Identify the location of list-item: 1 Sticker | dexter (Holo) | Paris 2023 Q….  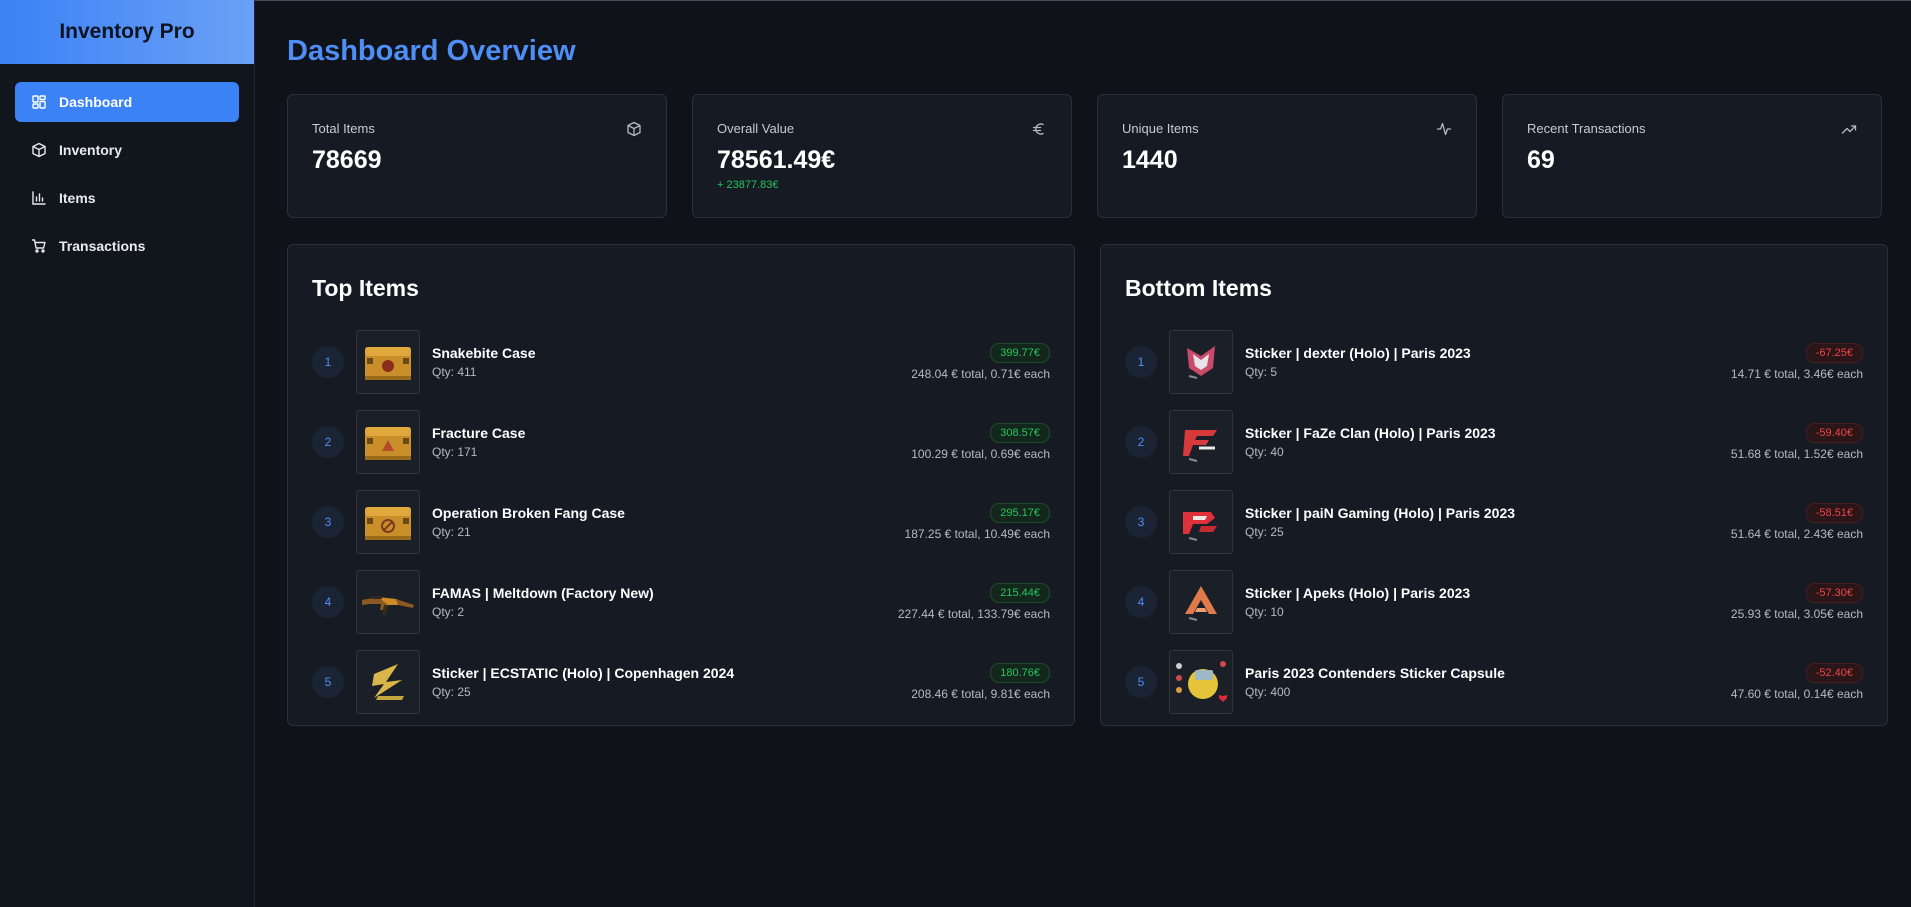
(1494, 362).